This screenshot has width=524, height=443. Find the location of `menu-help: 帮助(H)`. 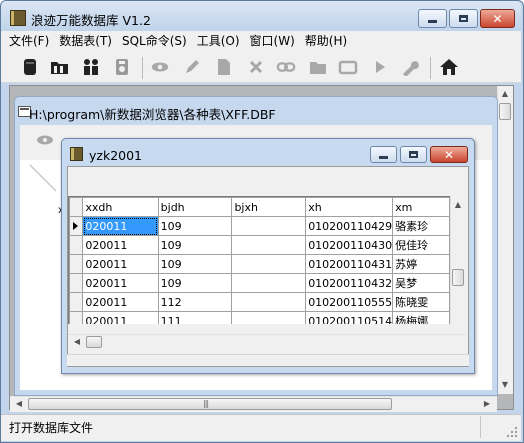

menu-help: 帮助(H) is located at coordinates (326, 41).